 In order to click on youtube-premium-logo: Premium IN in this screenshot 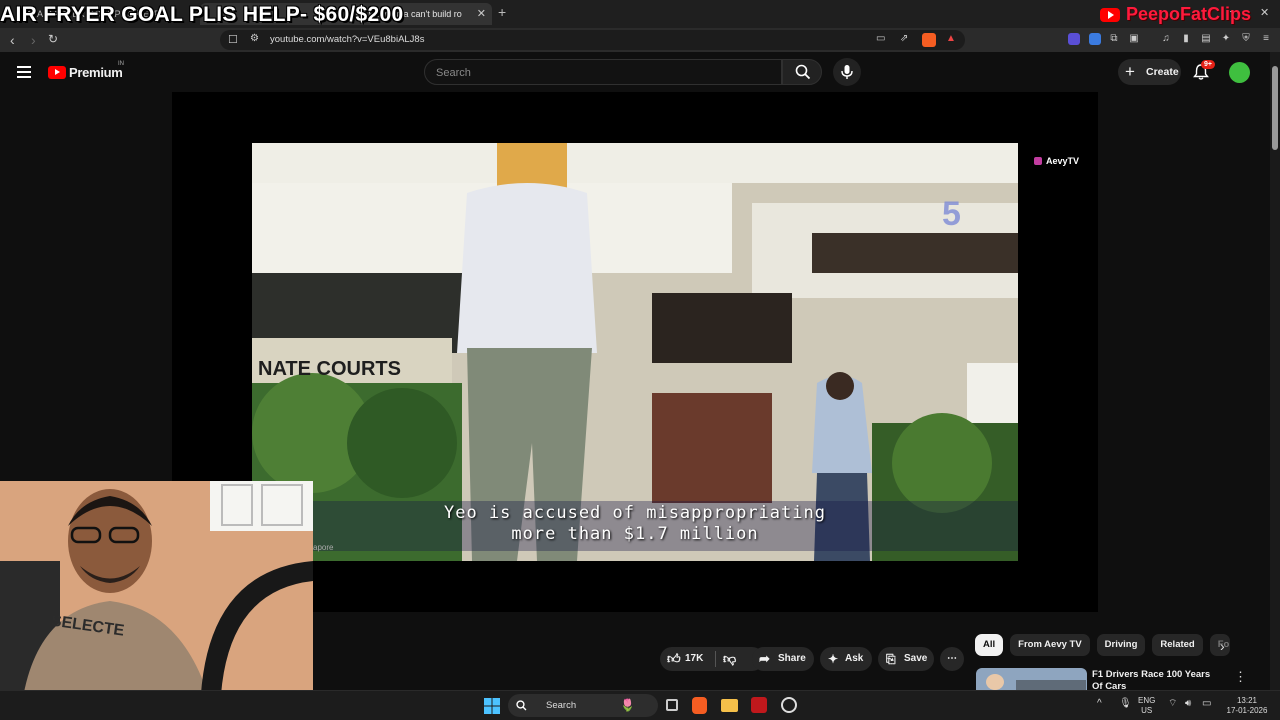, I will do `click(86, 70)`.